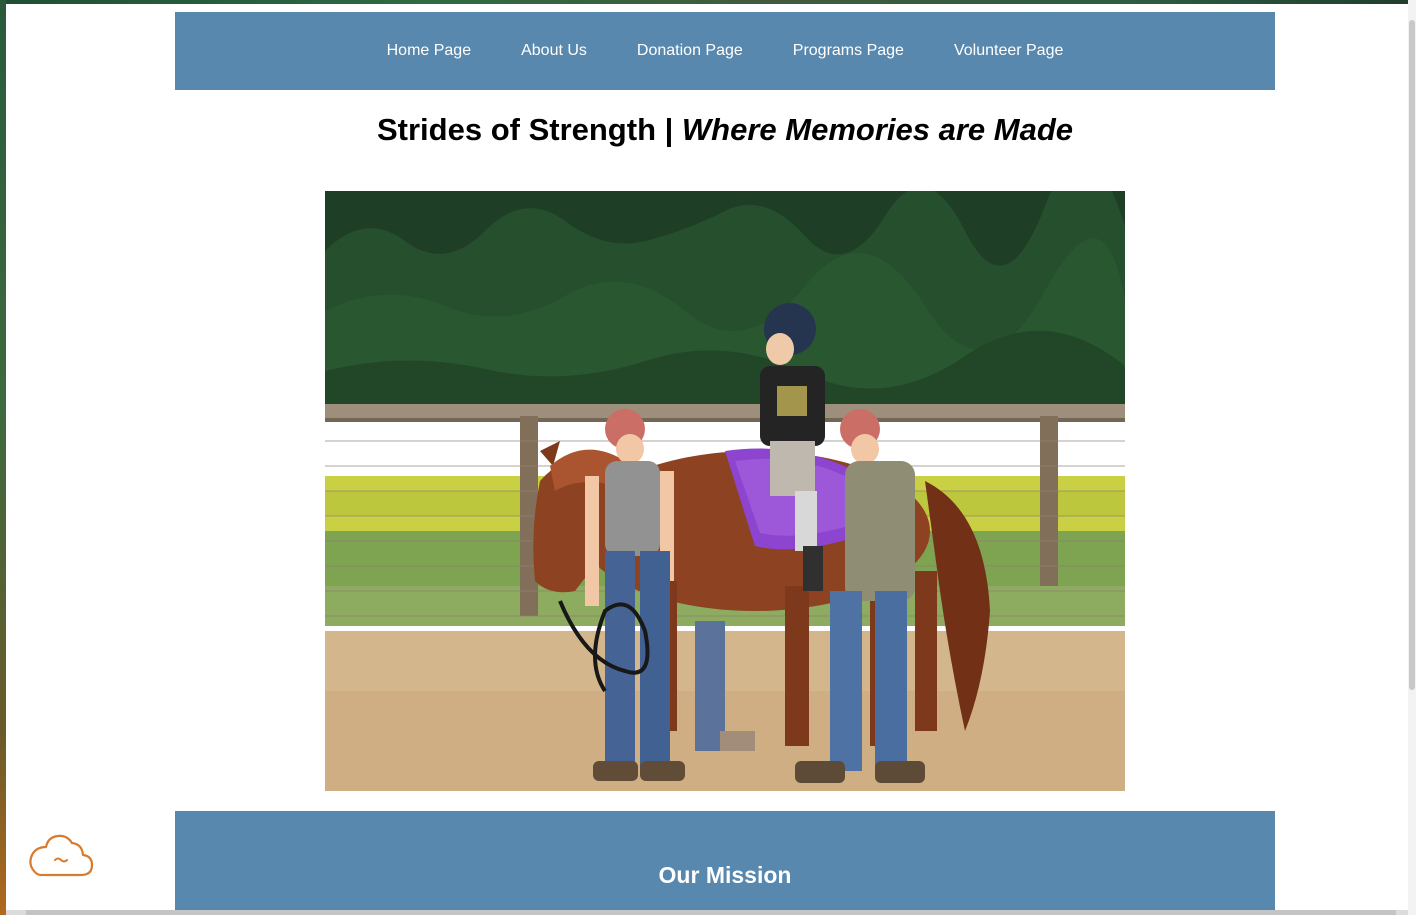 This screenshot has height=915, width=1416. I want to click on left-decorative-edge, so click(3, 457).